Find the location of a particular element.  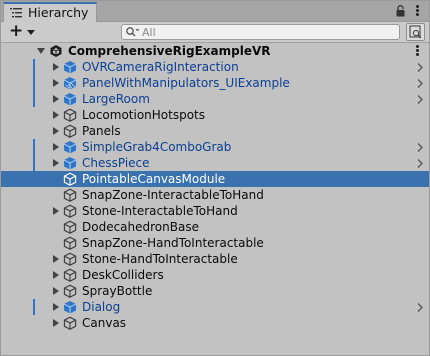

hierarchy-item-label: SnapZone-HandToInteractable is located at coordinates (173, 243).